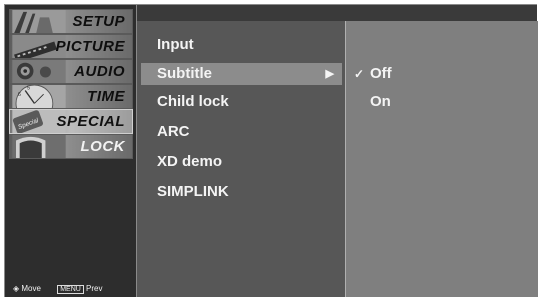  I want to click on option-label: On, so click(380, 101).